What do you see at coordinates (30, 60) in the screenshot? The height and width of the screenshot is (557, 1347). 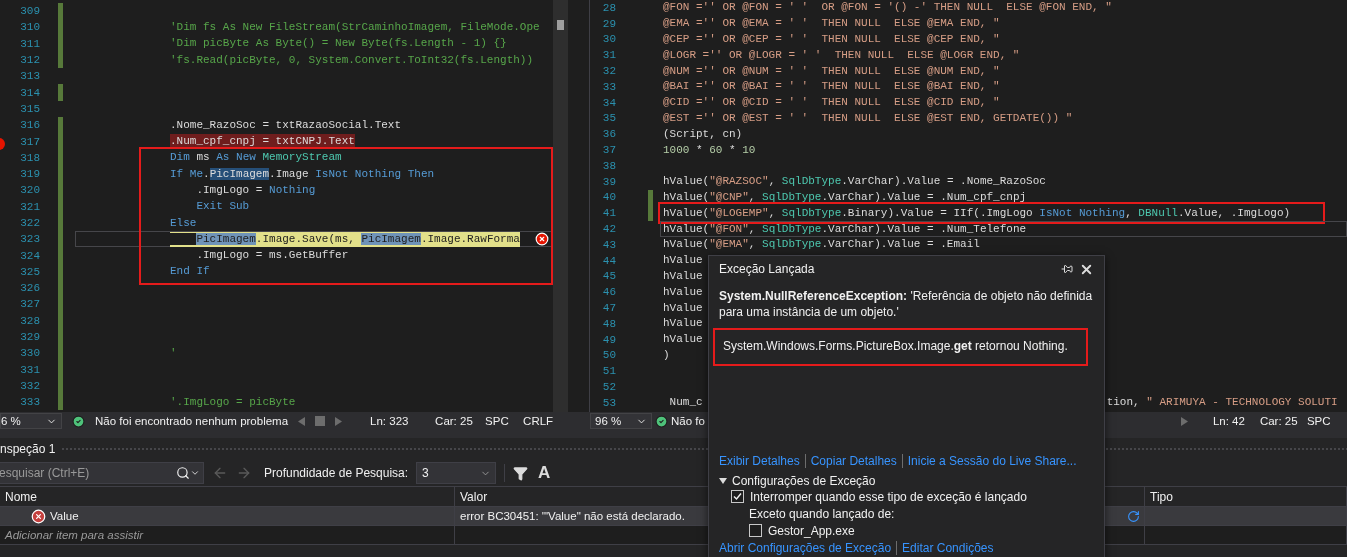 I see `line-number: 312` at bounding box center [30, 60].